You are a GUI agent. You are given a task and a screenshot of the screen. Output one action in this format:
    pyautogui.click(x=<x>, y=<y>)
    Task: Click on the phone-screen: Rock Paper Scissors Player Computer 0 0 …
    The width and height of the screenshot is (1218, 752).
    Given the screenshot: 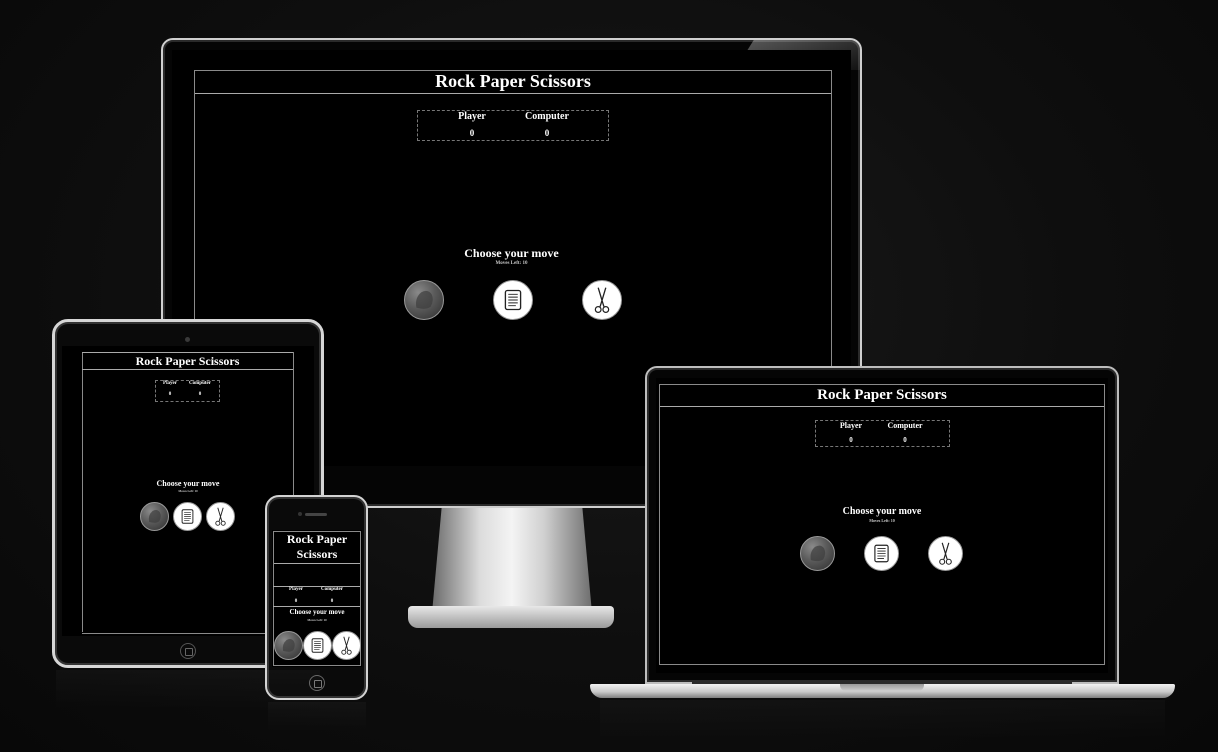 What is the action you would take?
    pyautogui.click(x=317, y=598)
    